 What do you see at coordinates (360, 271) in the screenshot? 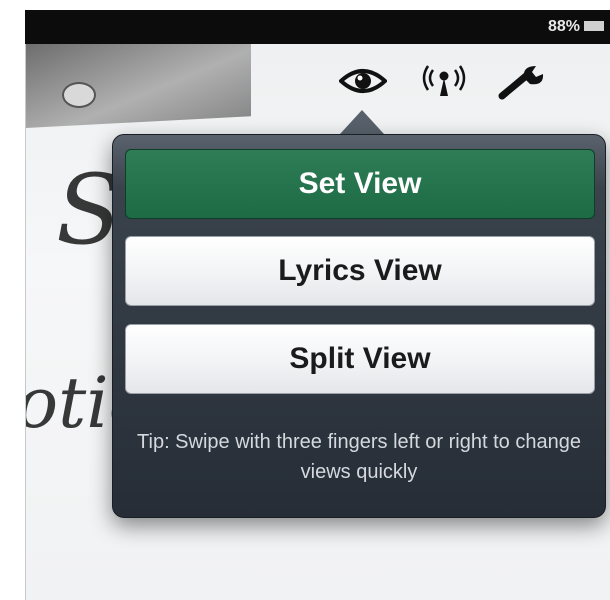
I see `lyrics-view-button: Lyrics View` at bounding box center [360, 271].